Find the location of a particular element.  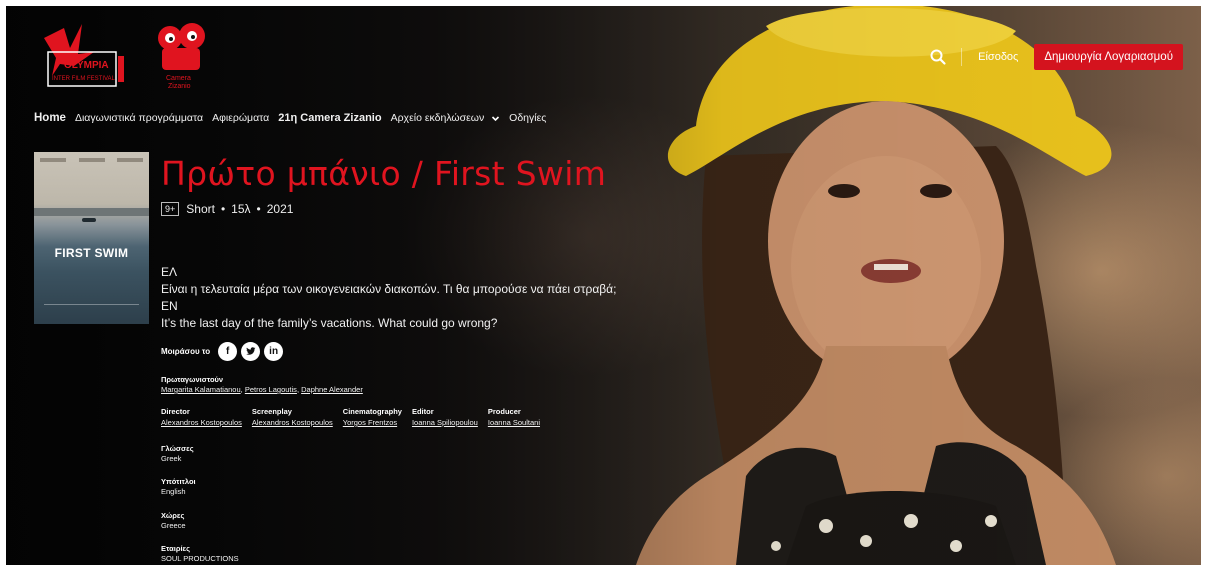

languages-block: Γλώσσες Greek is located at coordinates (177, 454).